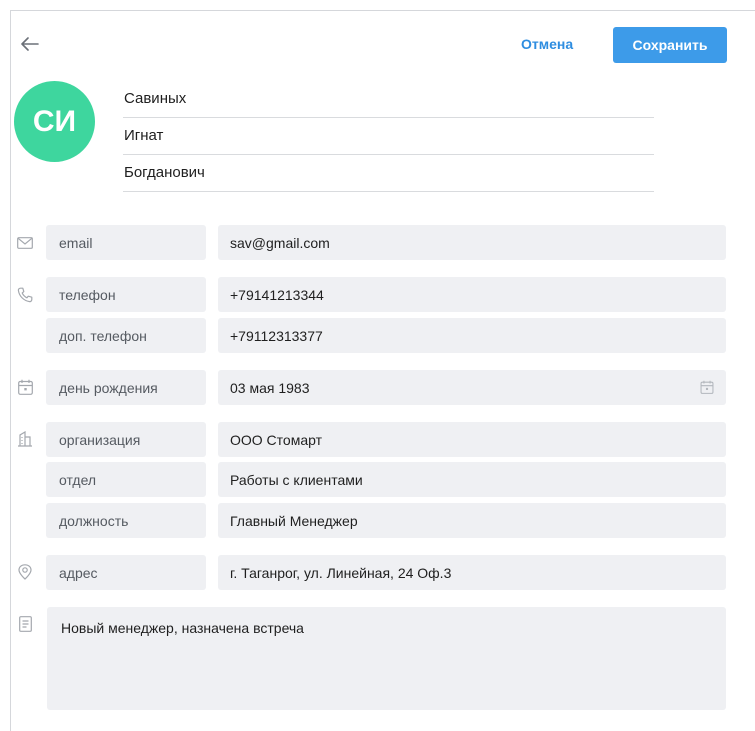 The image size is (755, 731). What do you see at coordinates (388, 99) in the screenshot?
I see `last-name-field: Савиных` at bounding box center [388, 99].